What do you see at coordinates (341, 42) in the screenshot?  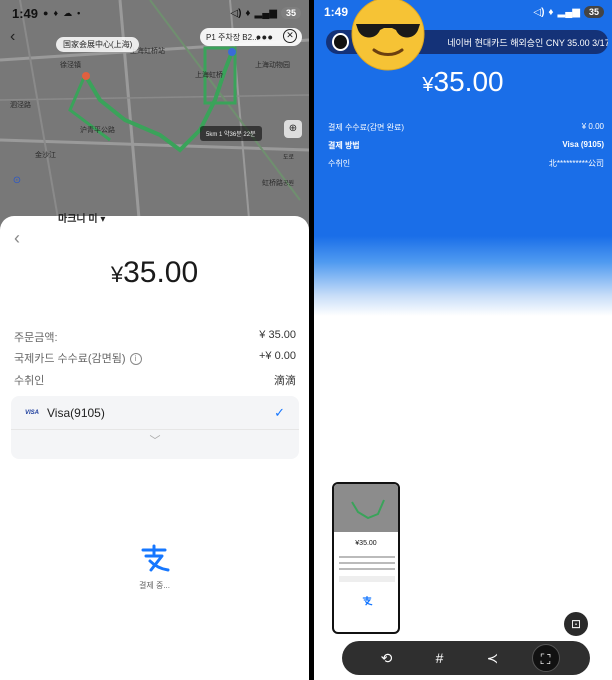 I see `bank-app-icon` at bounding box center [341, 42].